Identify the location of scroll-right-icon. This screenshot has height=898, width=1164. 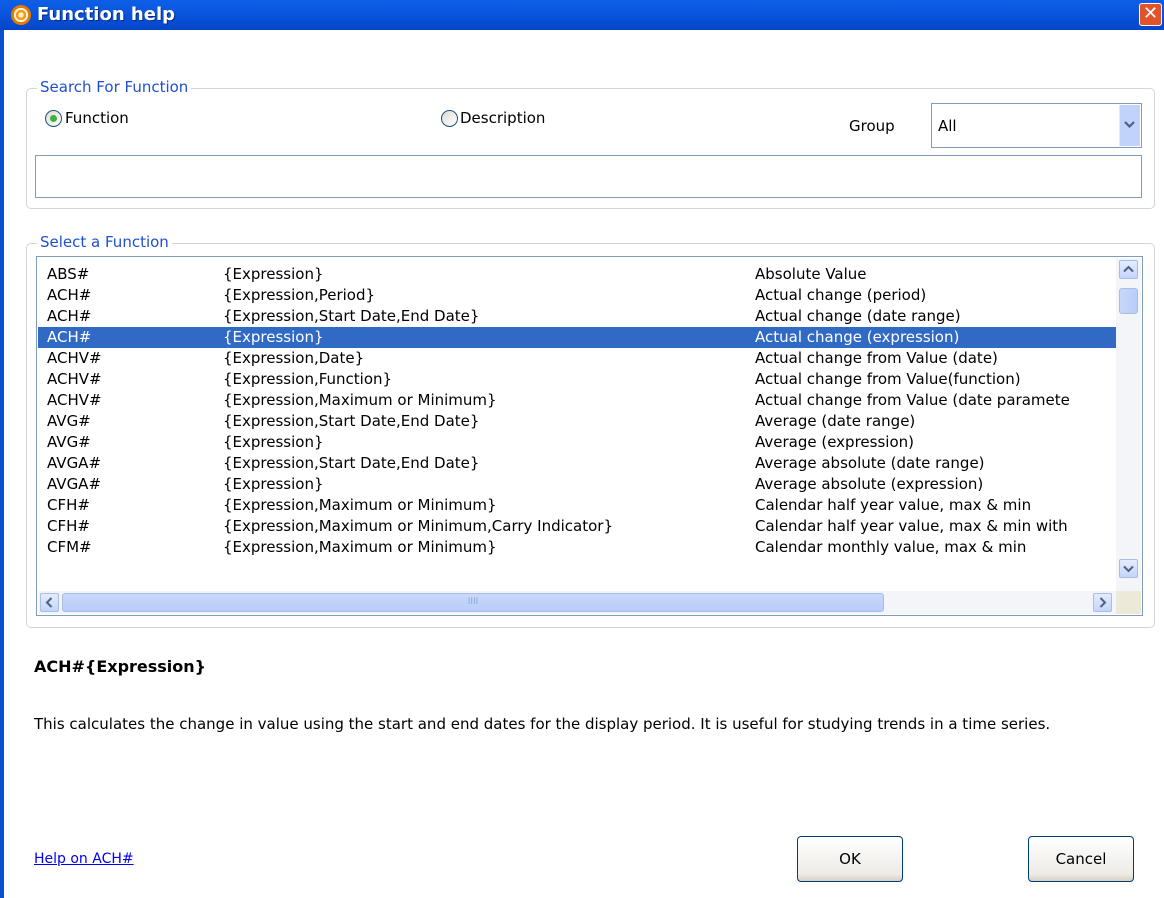
(1103, 602).